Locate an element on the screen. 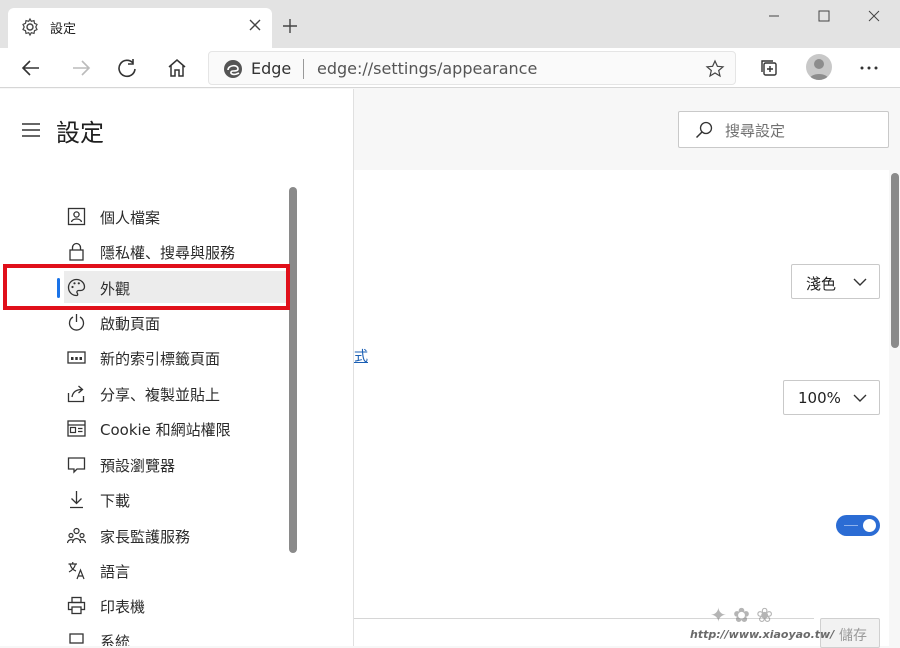 This screenshot has width=900, height=648. avatar is located at coordinates (819, 67).